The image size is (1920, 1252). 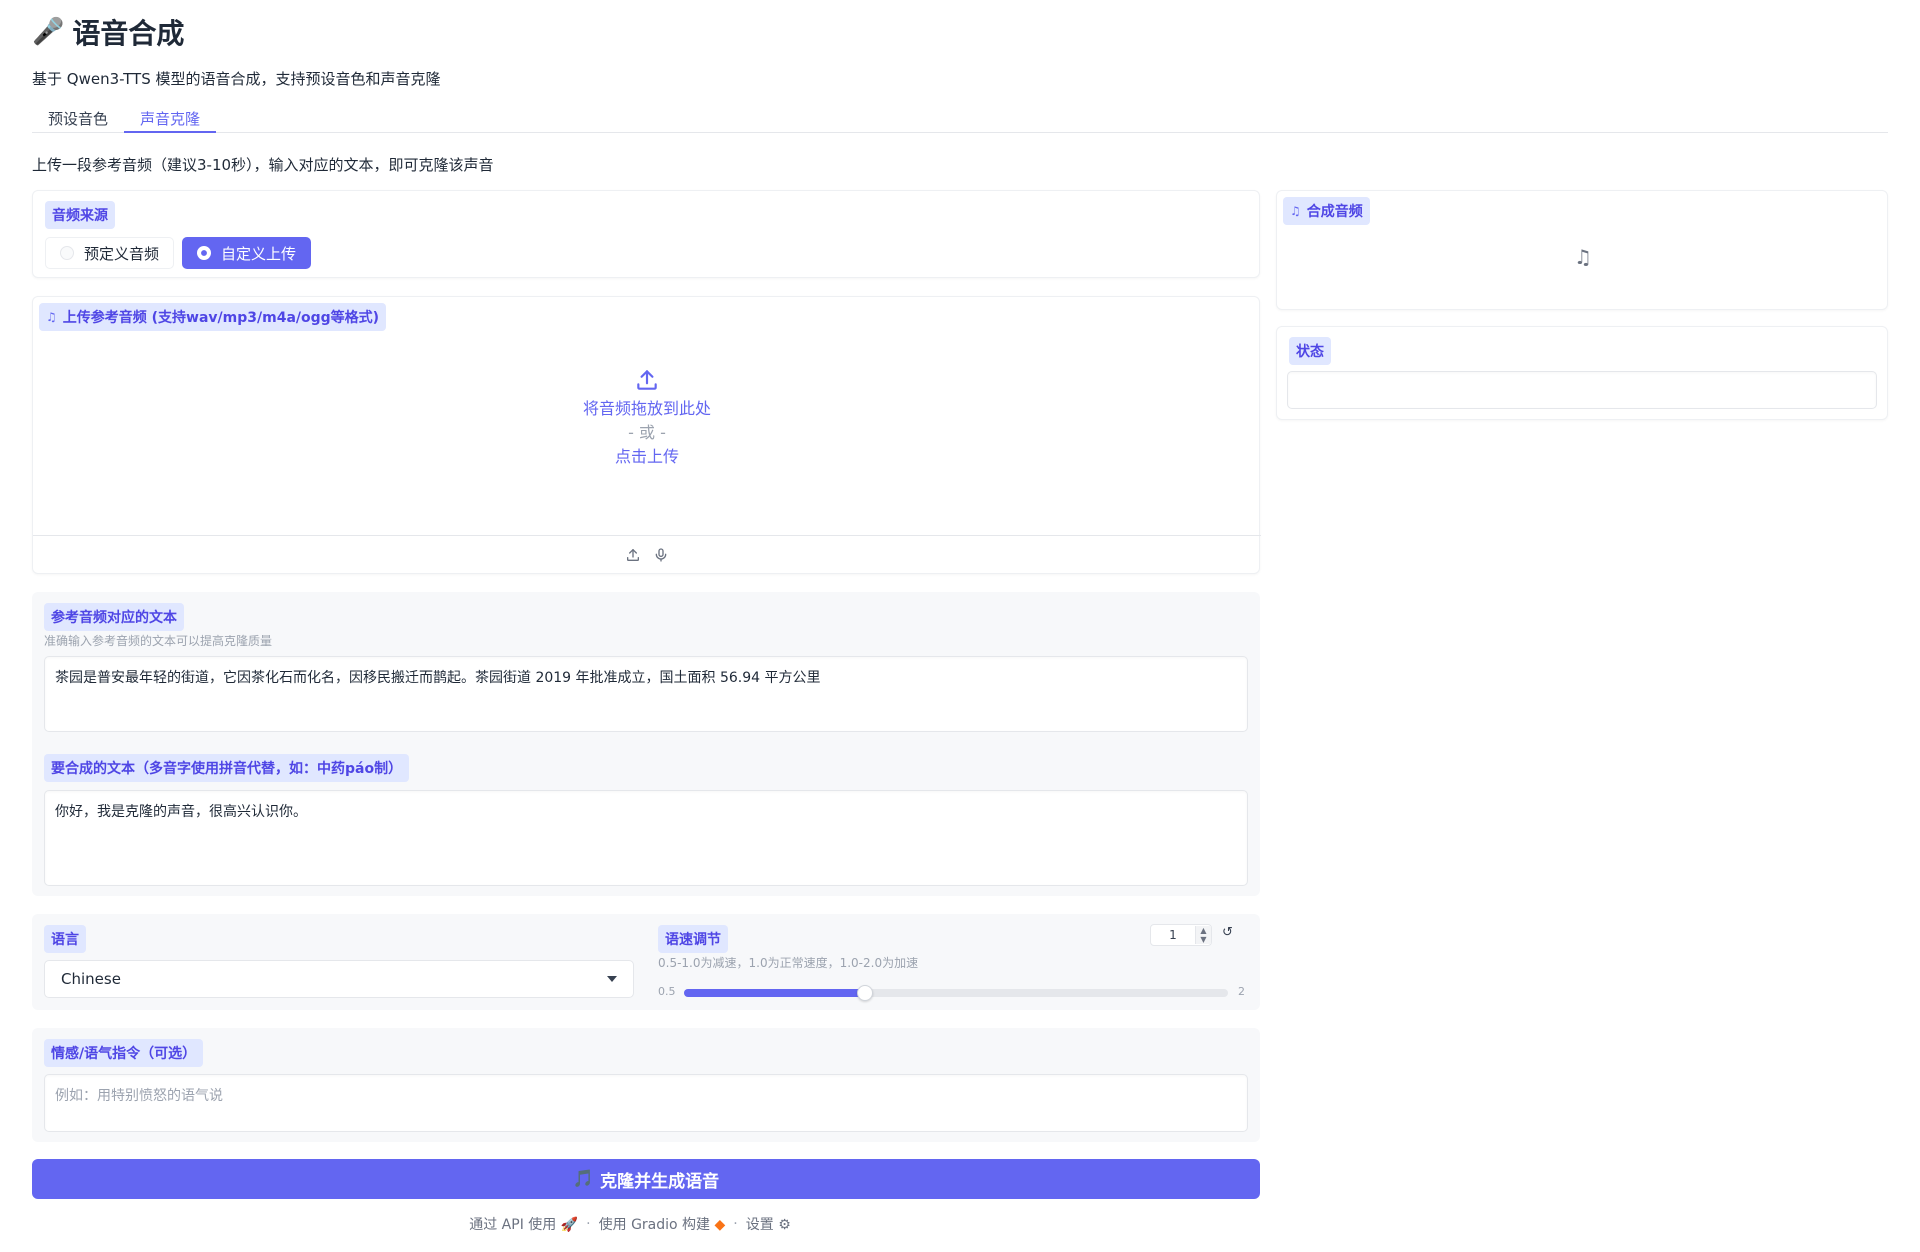 I want to click on upload-audio-label: ♫ 上传参考音频 (支持wav/mp3/m4a/ogg等格式), so click(x=213, y=317).